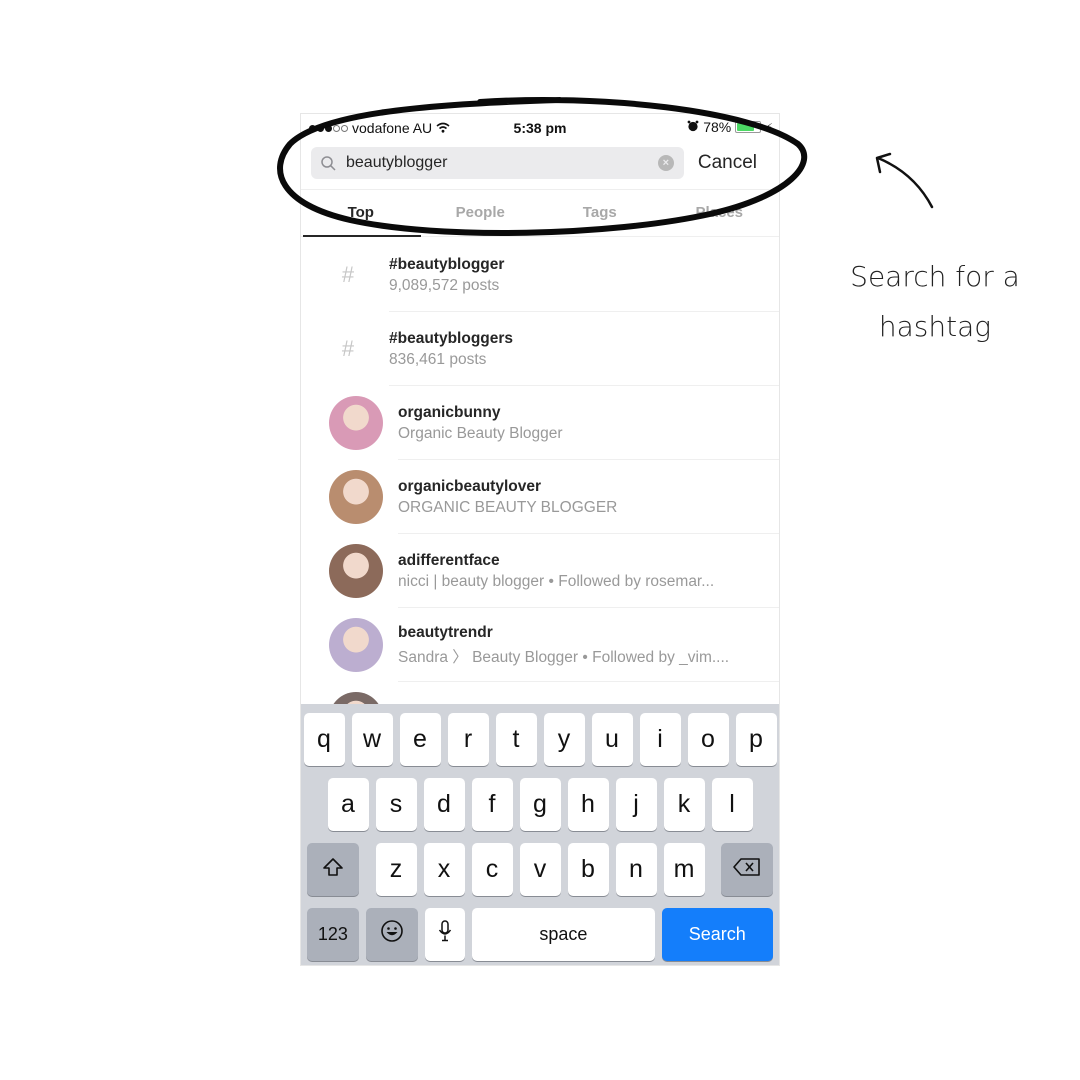 This screenshot has height=1080, width=1080. Describe the element at coordinates (717, 934) in the screenshot. I see `search-key: Search` at that location.